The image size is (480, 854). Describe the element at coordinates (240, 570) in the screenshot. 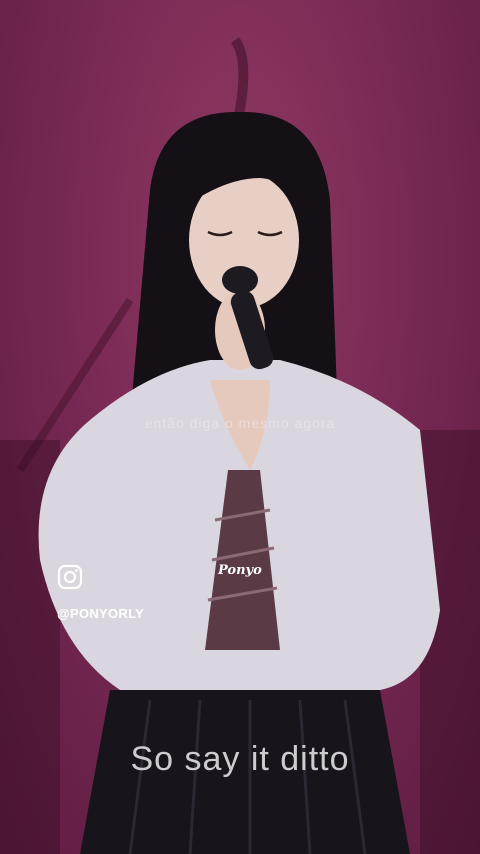

I see `watermark-logo: Ponyo` at that location.